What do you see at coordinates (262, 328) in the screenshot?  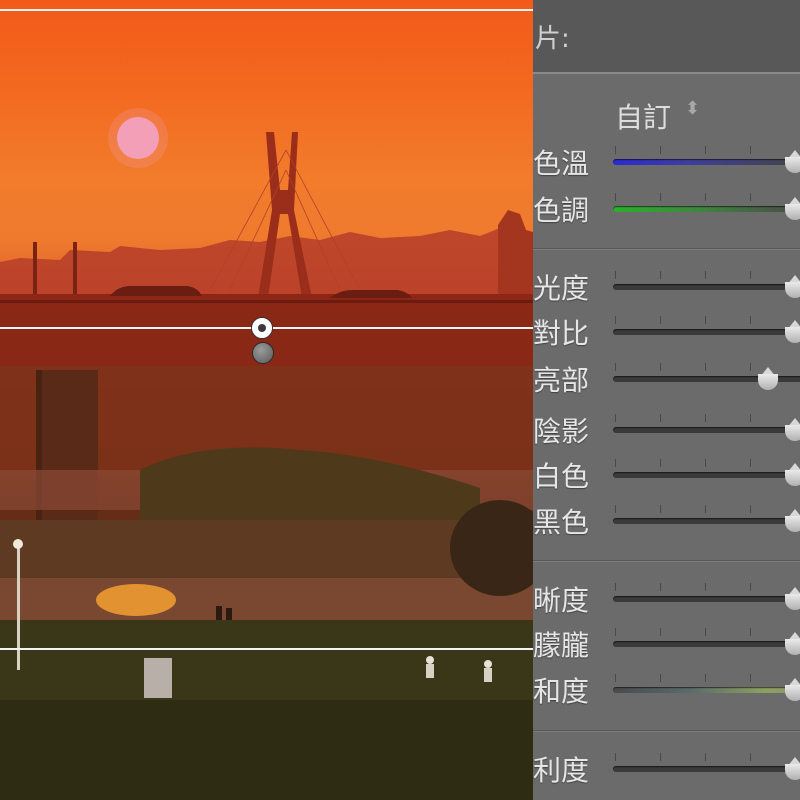 I see `graduated-filter-pin-icon` at bounding box center [262, 328].